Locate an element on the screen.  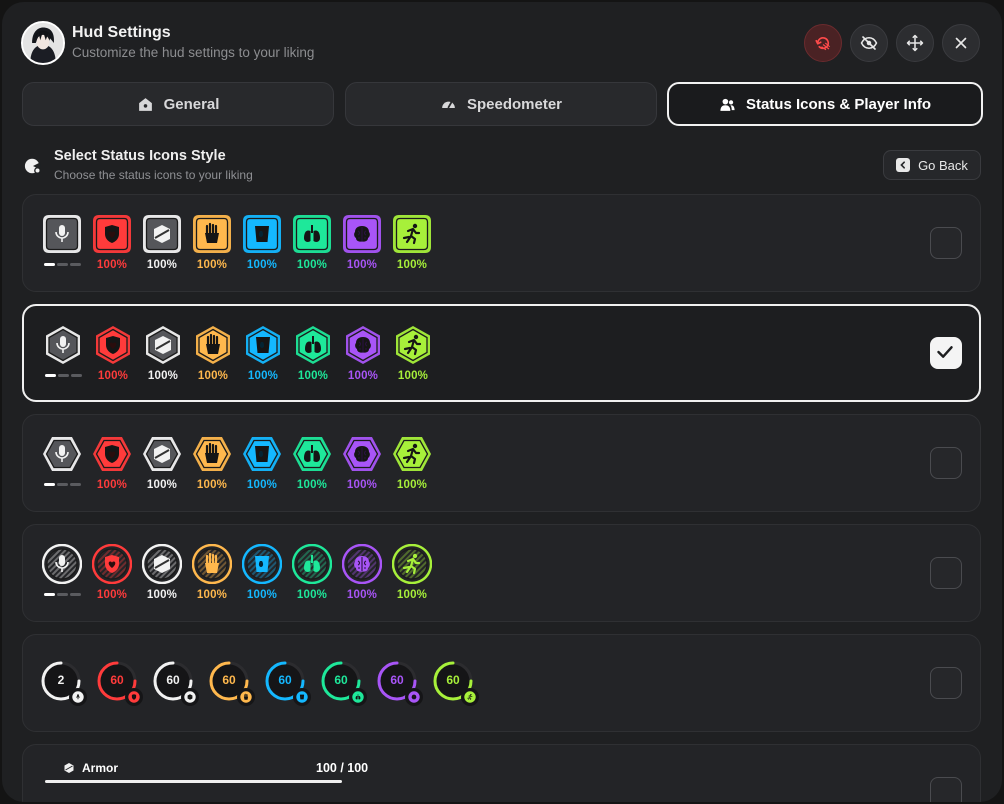
status-item-thirst: 100% is located at coordinates (262, 242).